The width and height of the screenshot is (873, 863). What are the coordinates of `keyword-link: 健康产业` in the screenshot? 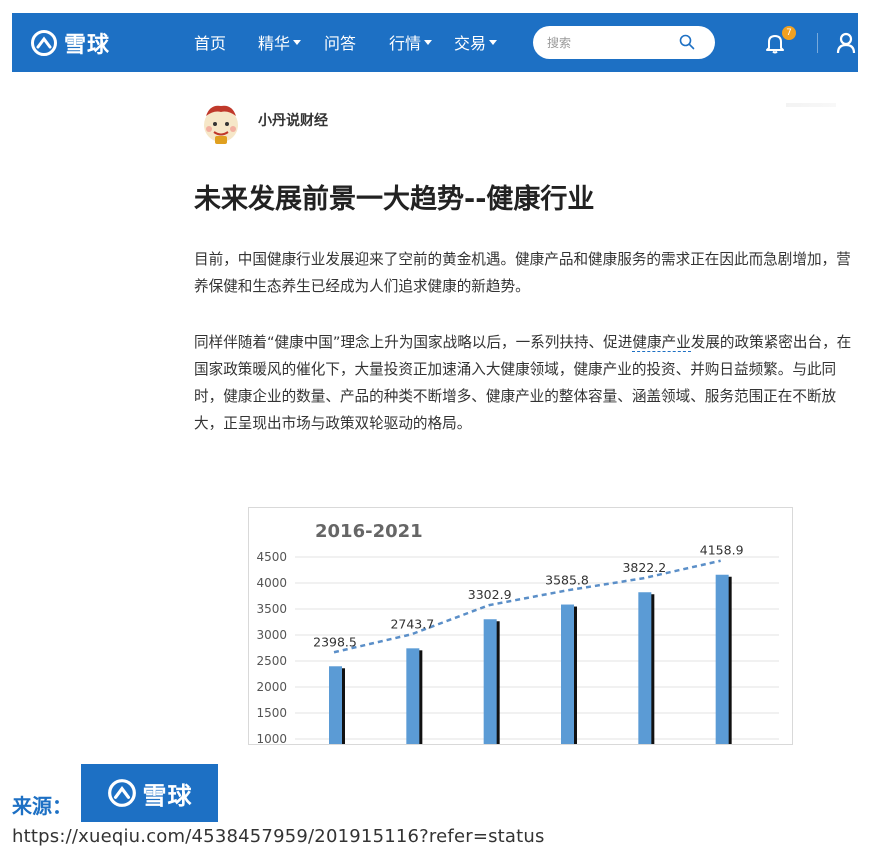 It's located at (661, 343).